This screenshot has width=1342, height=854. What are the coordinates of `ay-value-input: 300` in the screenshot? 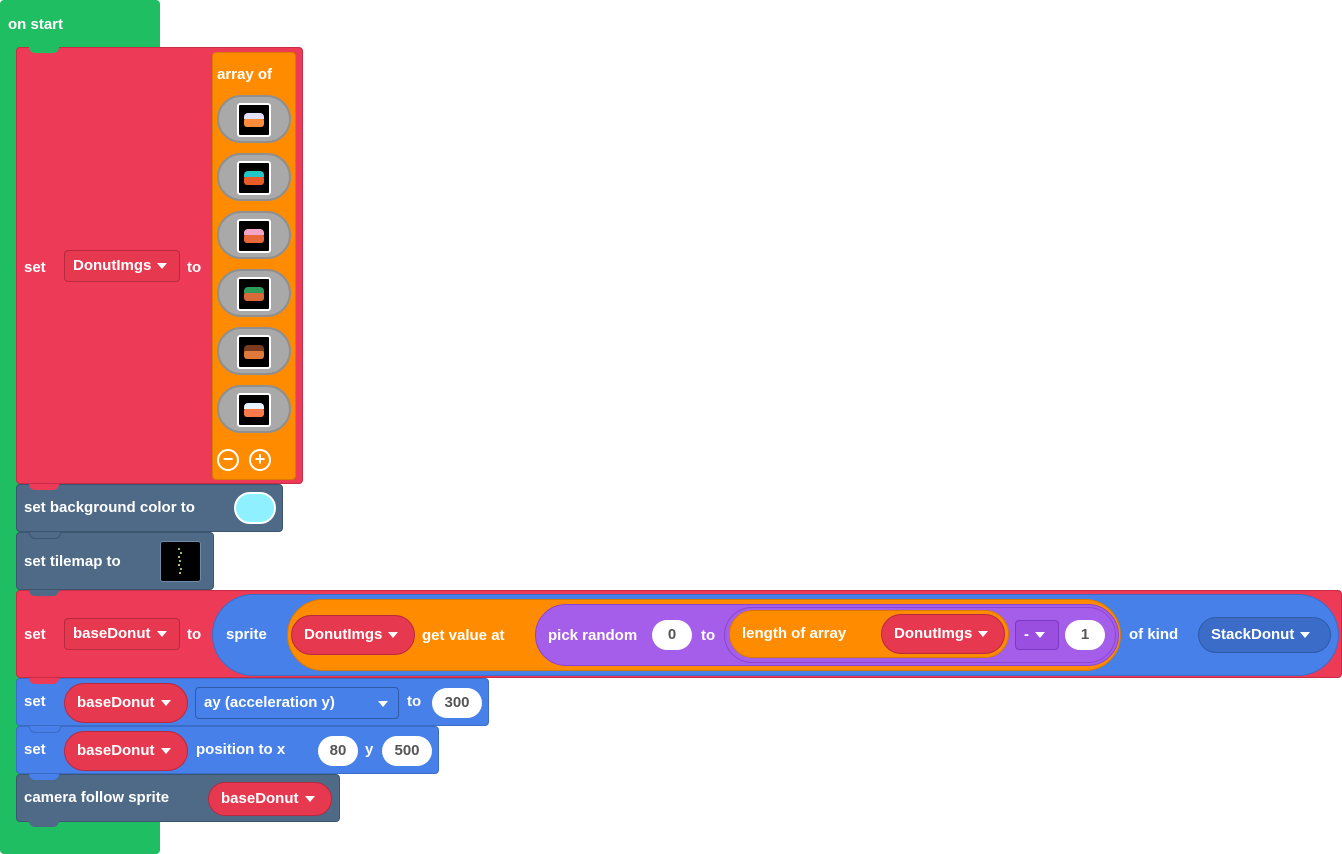 It's located at (457, 703).